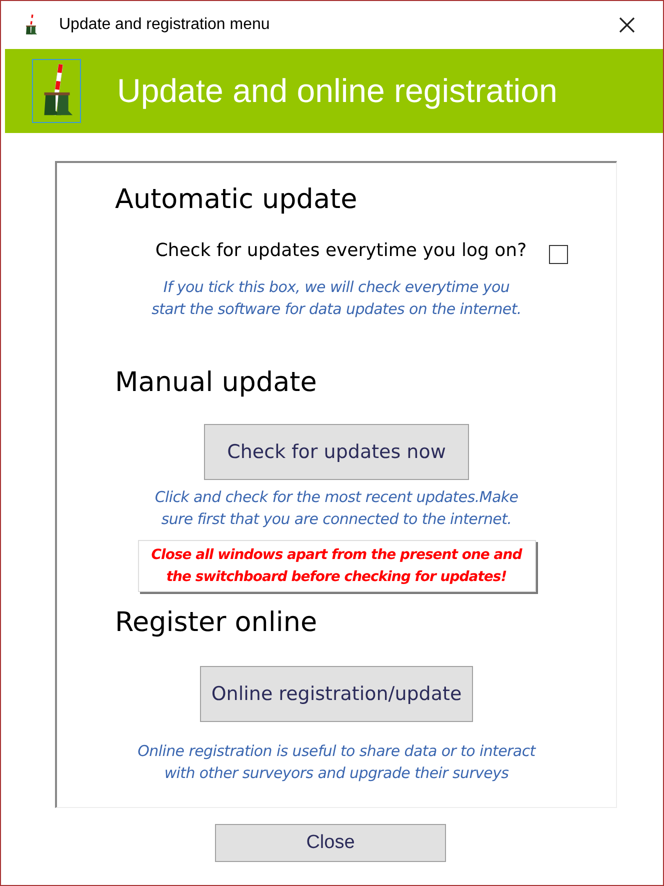 The width and height of the screenshot is (664, 886). Describe the element at coordinates (337, 298) in the screenshot. I see `help-text: If you tick this box, we will check everytime you start the software for data updates on the internet.` at that location.